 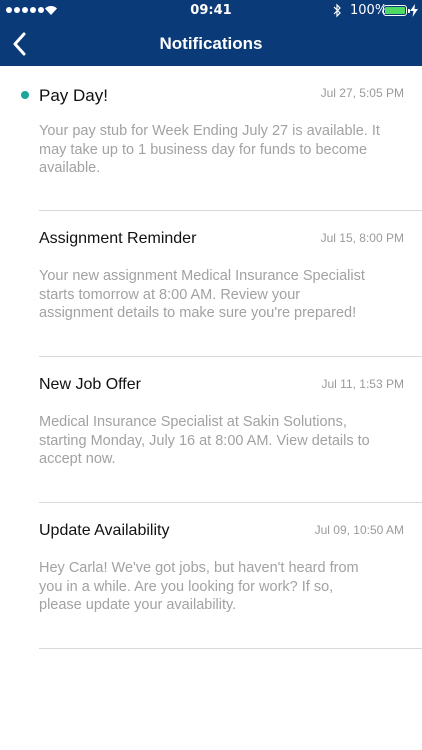 What do you see at coordinates (337, 10) in the screenshot?
I see `bluetooth-icon` at bounding box center [337, 10].